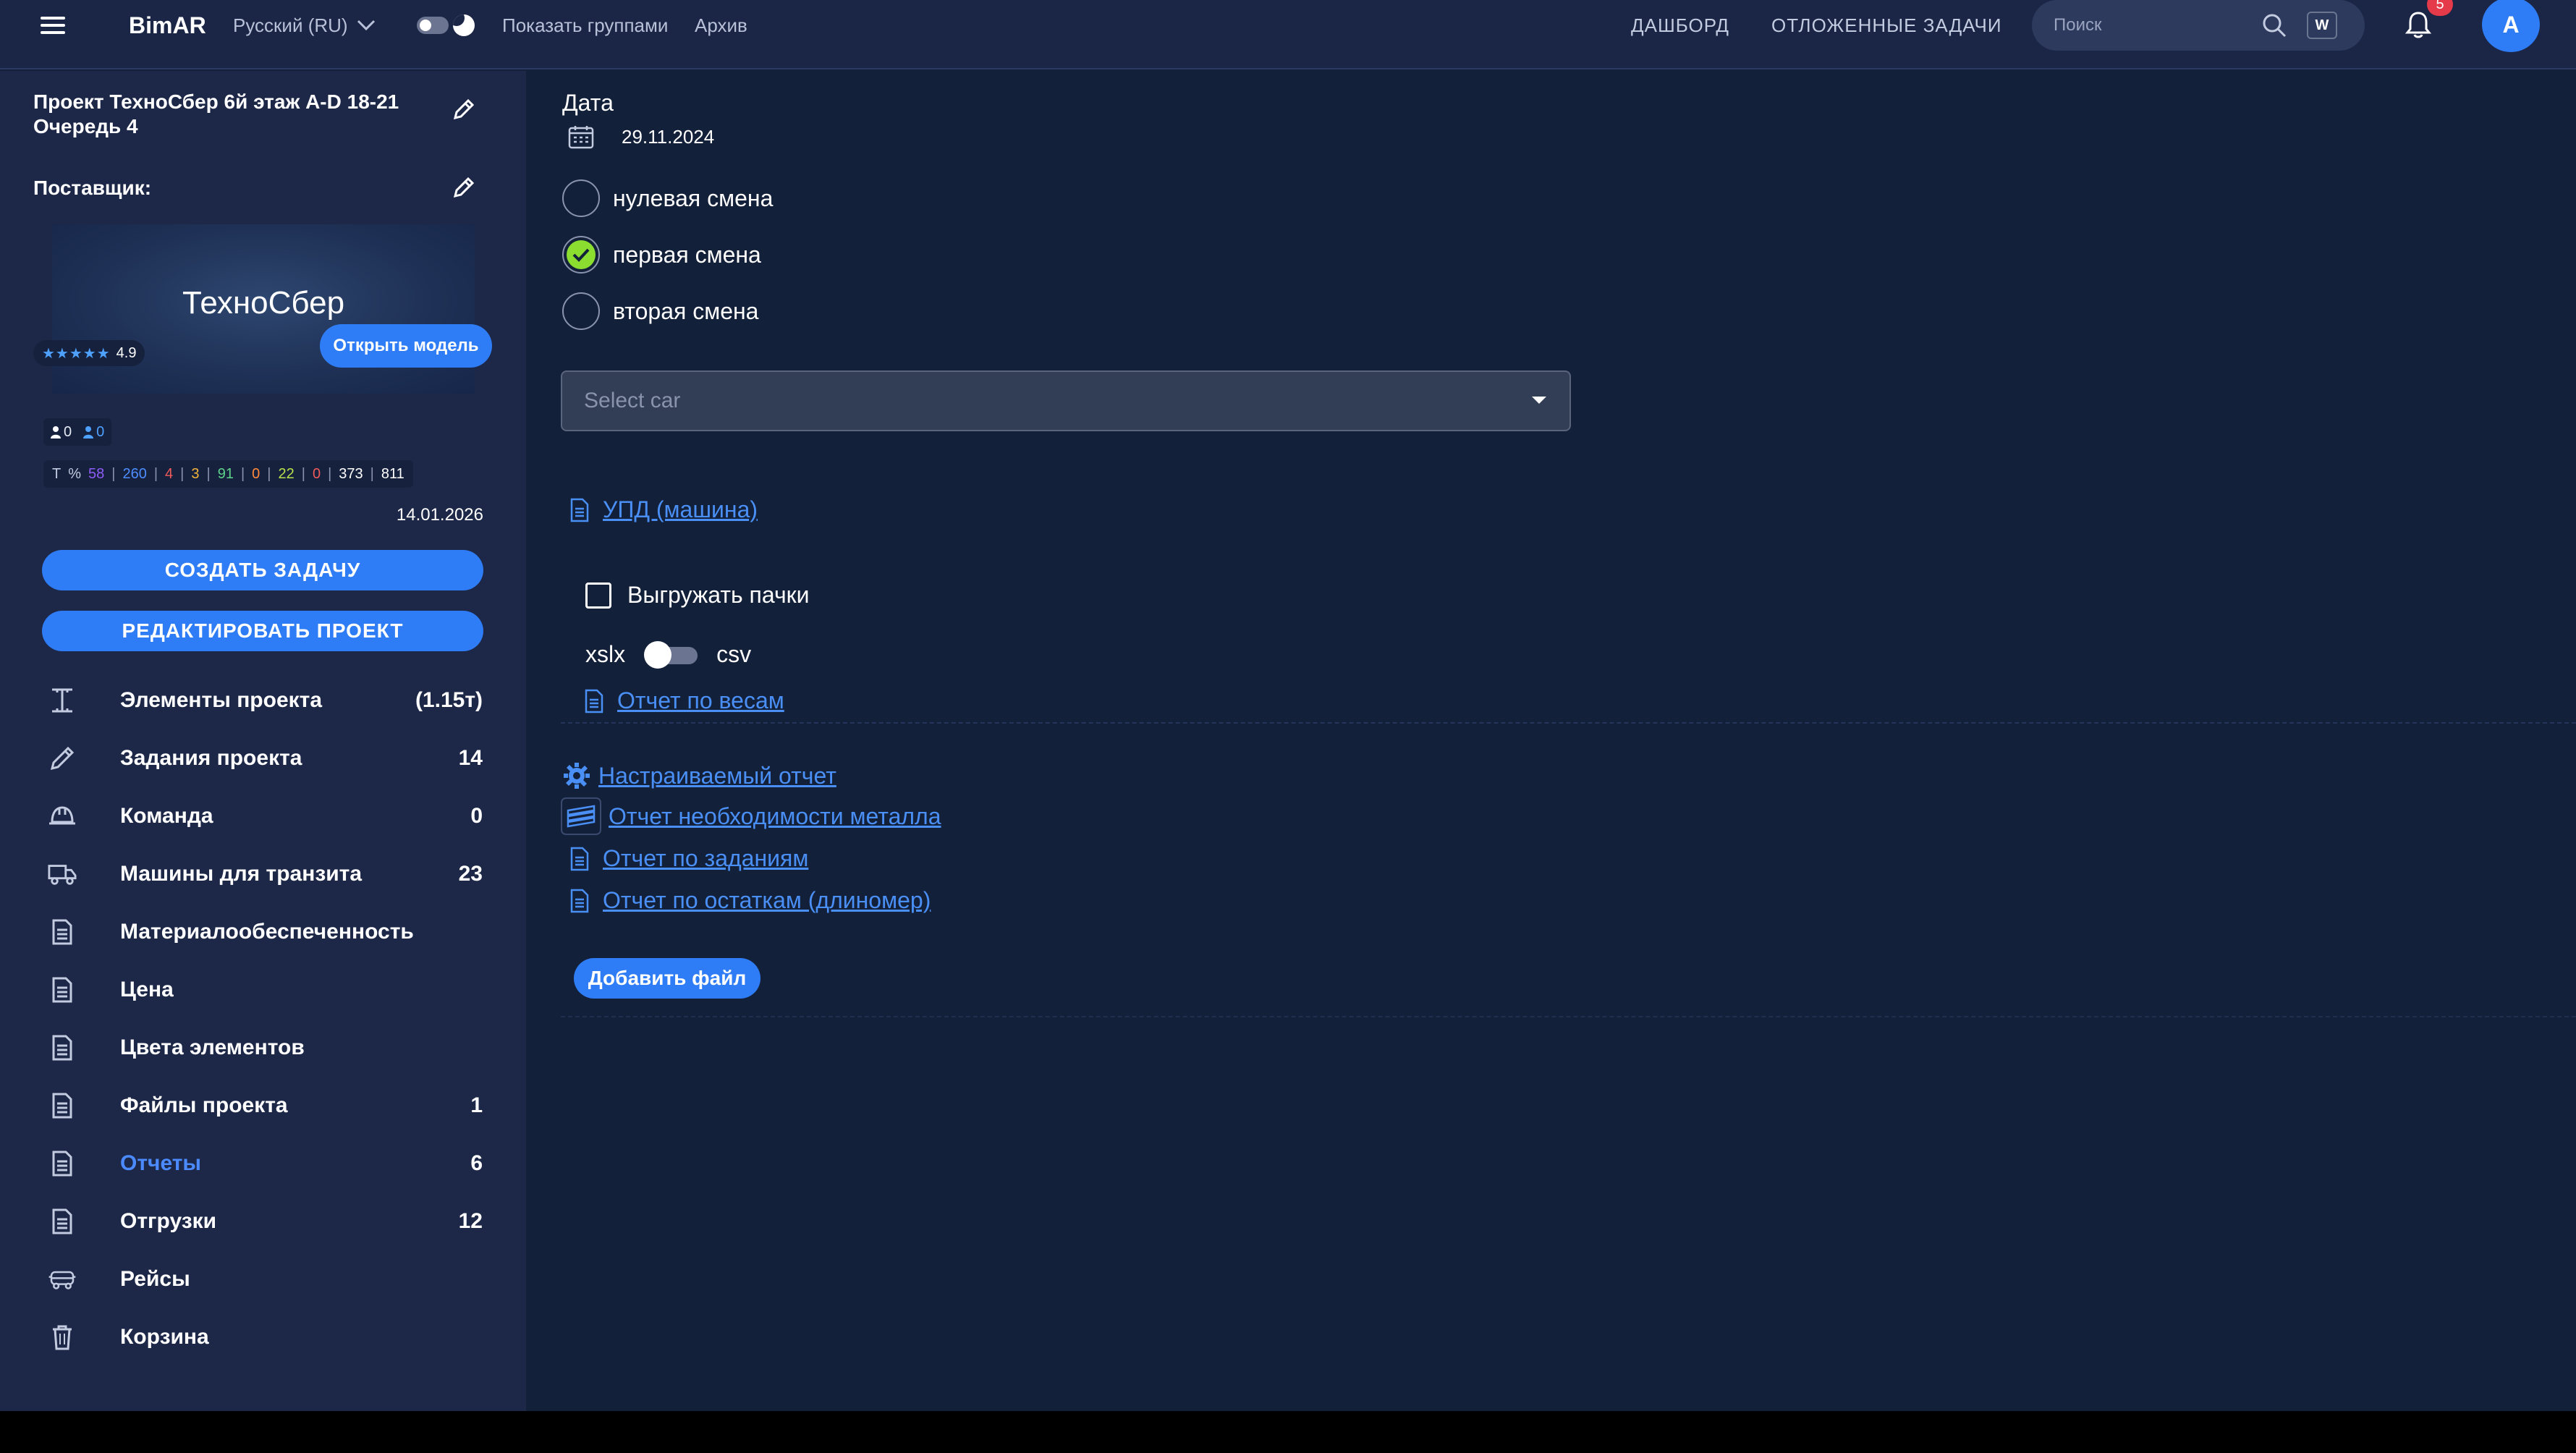  I want to click on sidebar-item-project-files: Файлы проекта 1, so click(263, 1106).